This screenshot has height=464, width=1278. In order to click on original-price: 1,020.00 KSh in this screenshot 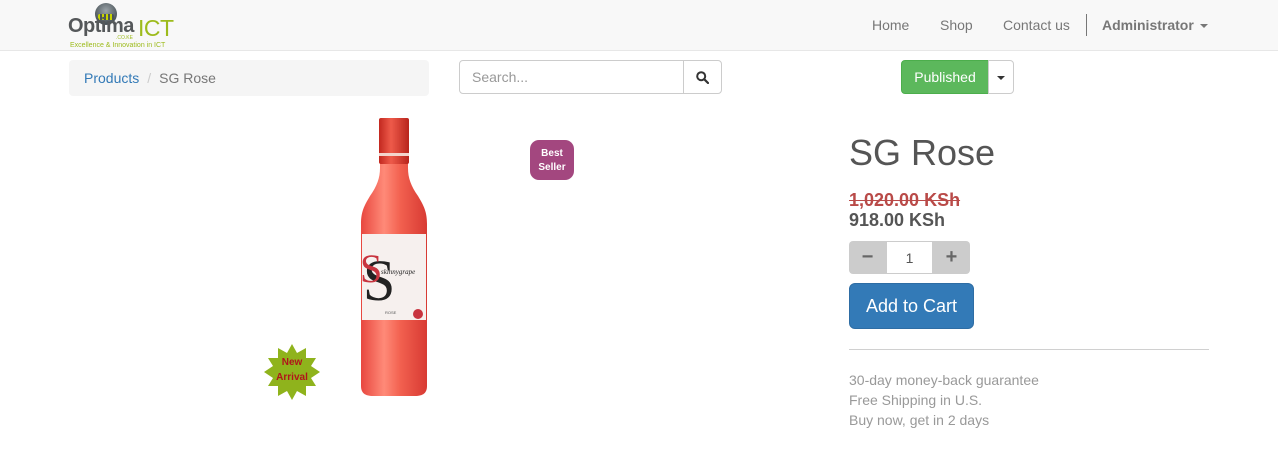, I will do `click(905, 200)`.